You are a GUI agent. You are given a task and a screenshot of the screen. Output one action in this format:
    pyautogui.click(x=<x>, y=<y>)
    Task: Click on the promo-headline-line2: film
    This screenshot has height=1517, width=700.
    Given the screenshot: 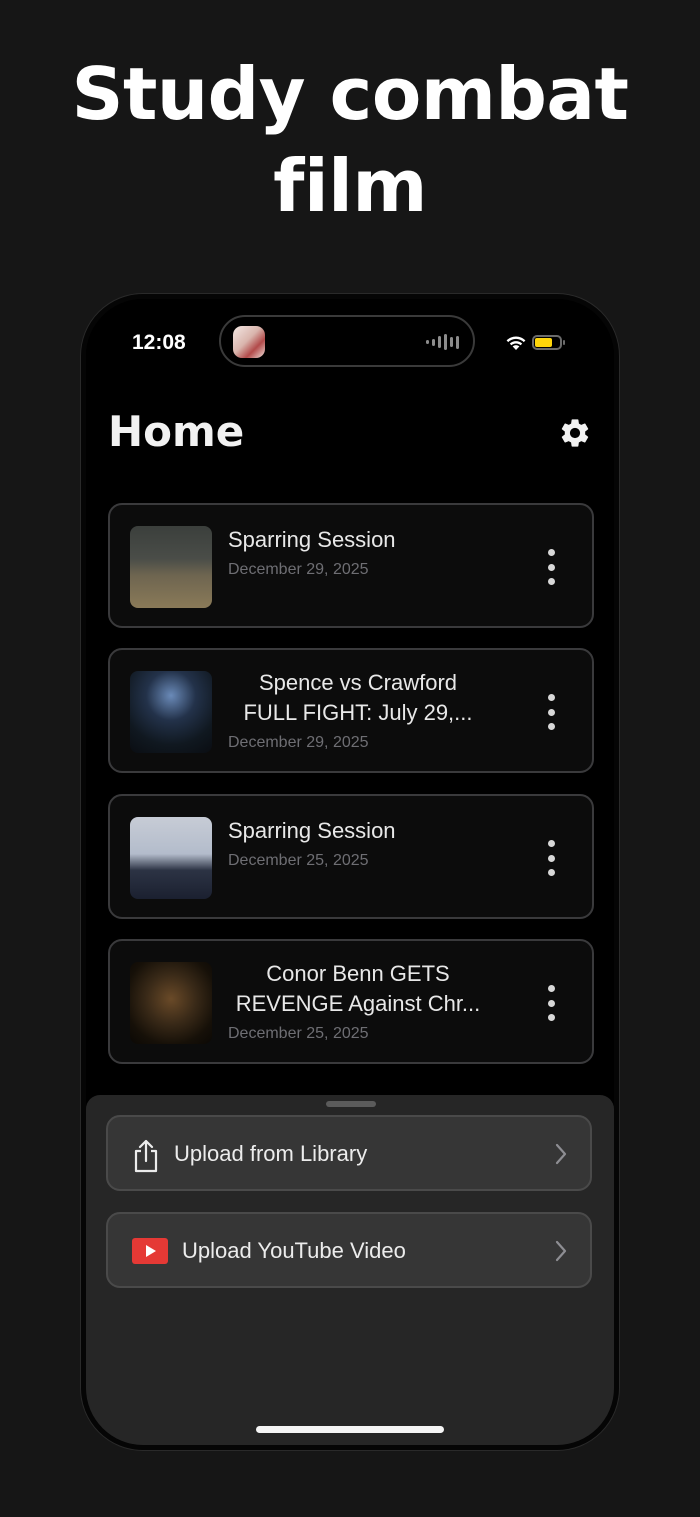 What is the action you would take?
    pyautogui.click(x=350, y=186)
    